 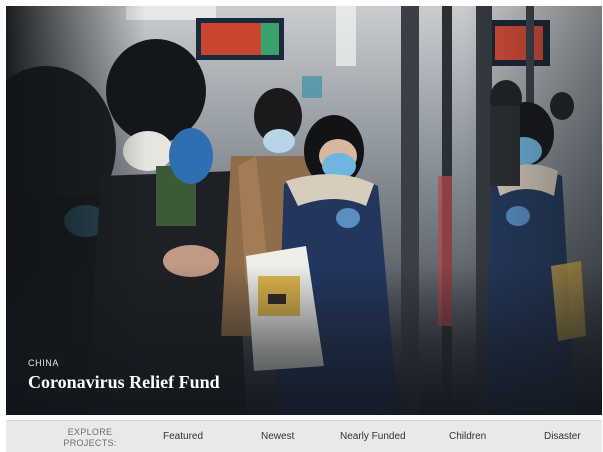 I want to click on explore-projects-label: EXPLORE PROJECTS:, so click(x=90, y=438).